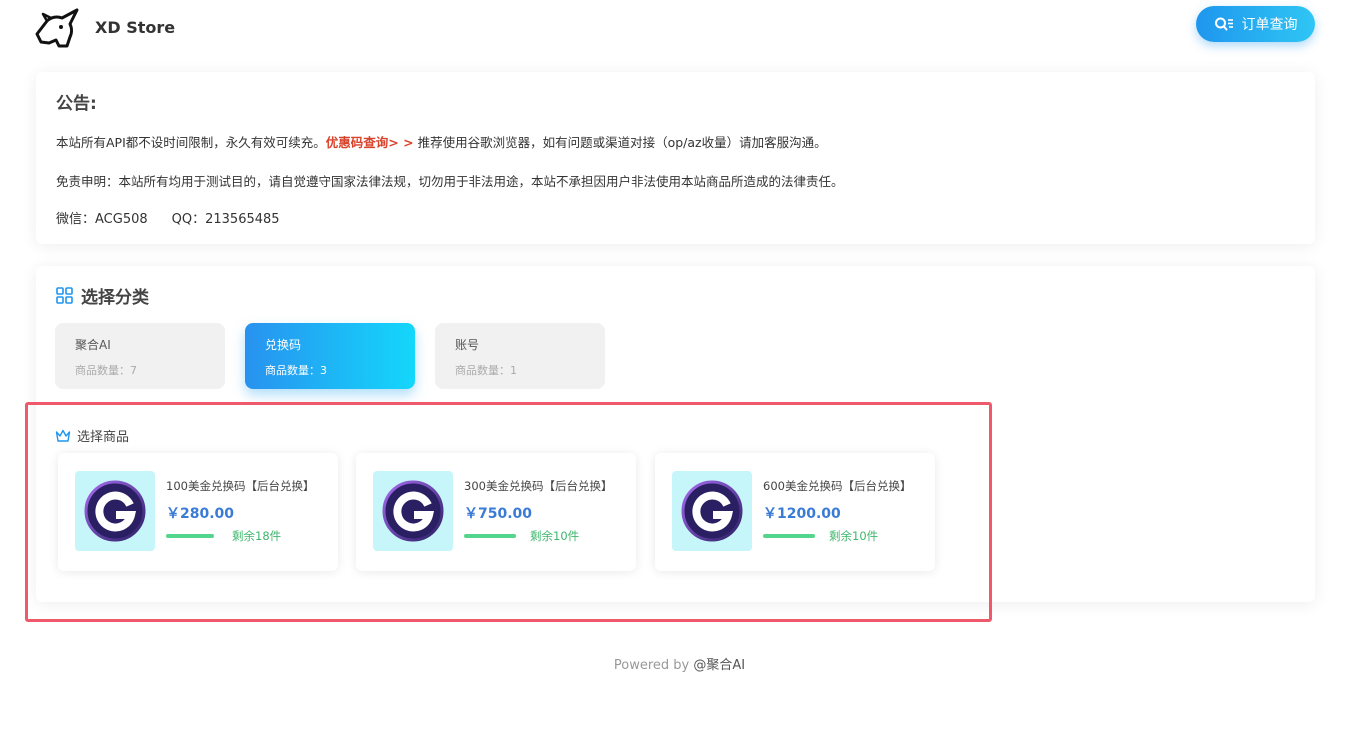 This screenshot has height=745, width=1359. I want to click on product-price: ￥280.00, so click(200, 514).